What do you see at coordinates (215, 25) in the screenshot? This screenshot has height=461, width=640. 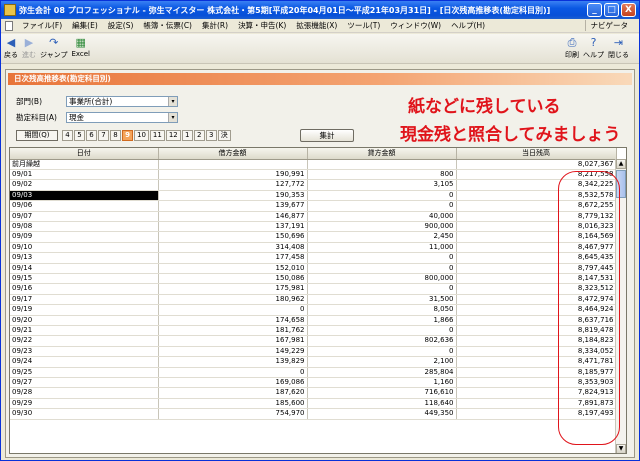 I see `menu-reports: 集計(R)` at bounding box center [215, 25].